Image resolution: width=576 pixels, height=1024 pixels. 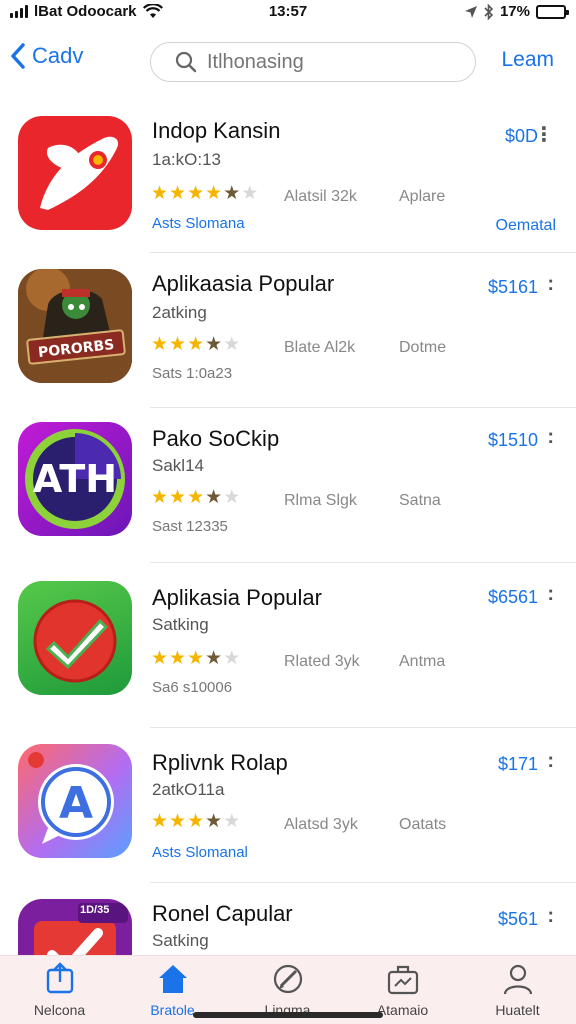 What do you see at coordinates (237, 598) in the screenshot?
I see `app-name: Aplikasia Popular` at bounding box center [237, 598].